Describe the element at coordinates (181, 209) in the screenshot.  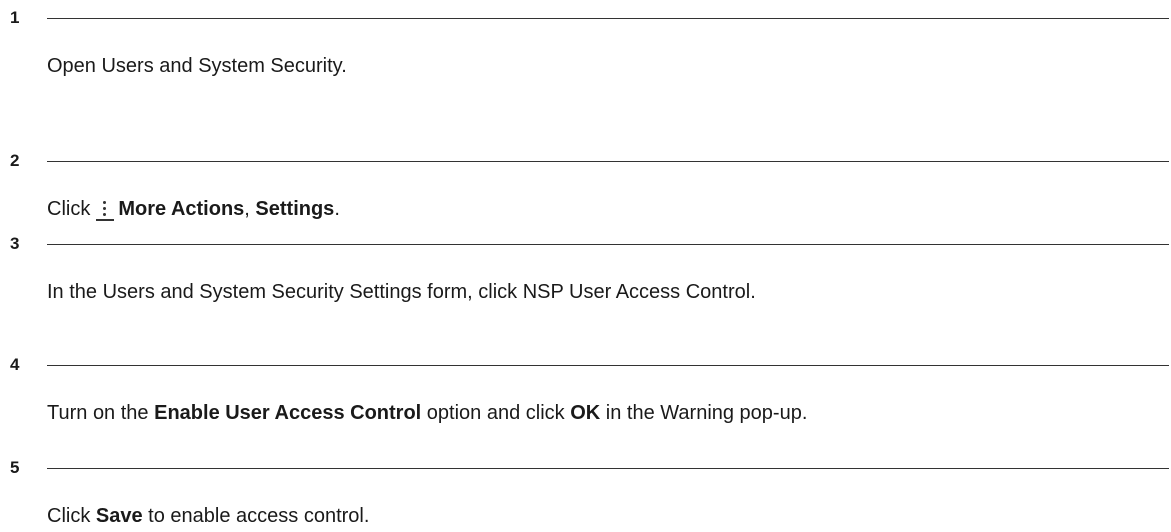
I see `more-actions-label: More Actions` at that location.